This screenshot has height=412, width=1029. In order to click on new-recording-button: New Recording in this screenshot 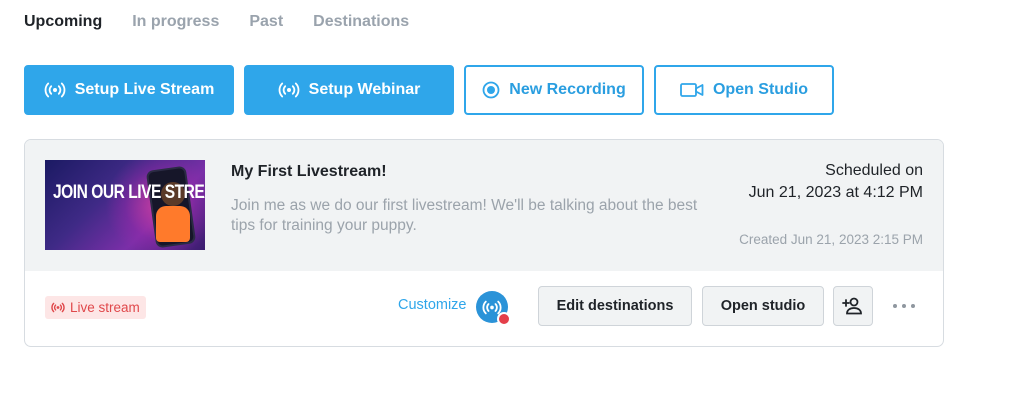, I will do `click(554, 90)`.